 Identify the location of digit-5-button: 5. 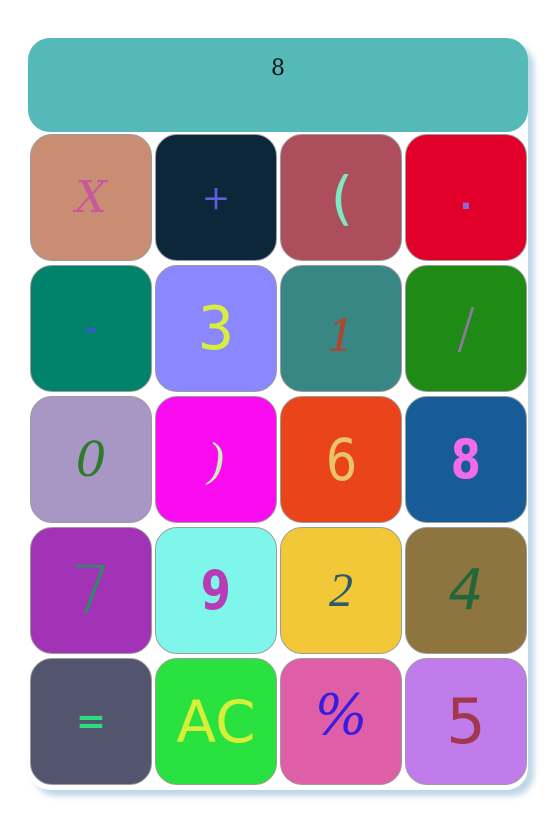
(466, 721).